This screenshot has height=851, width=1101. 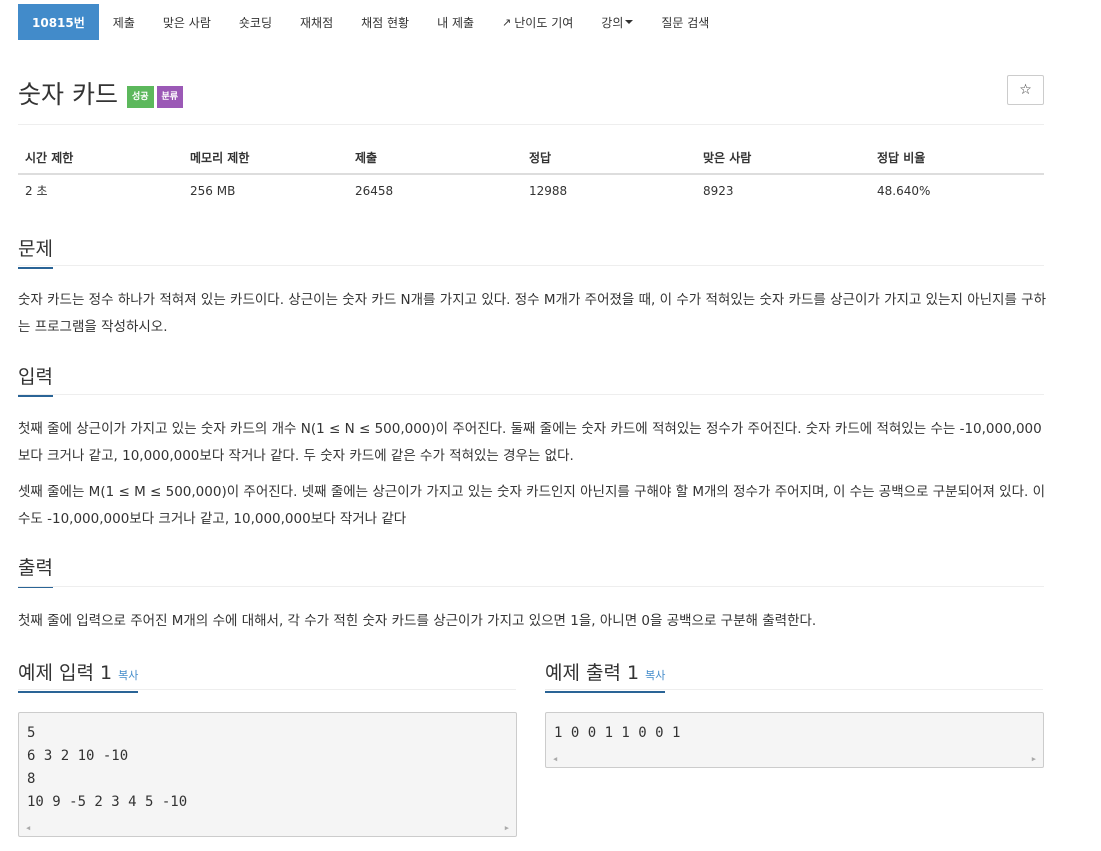 I want to click on tab-label: 재채점, so click(x=317, y=22).